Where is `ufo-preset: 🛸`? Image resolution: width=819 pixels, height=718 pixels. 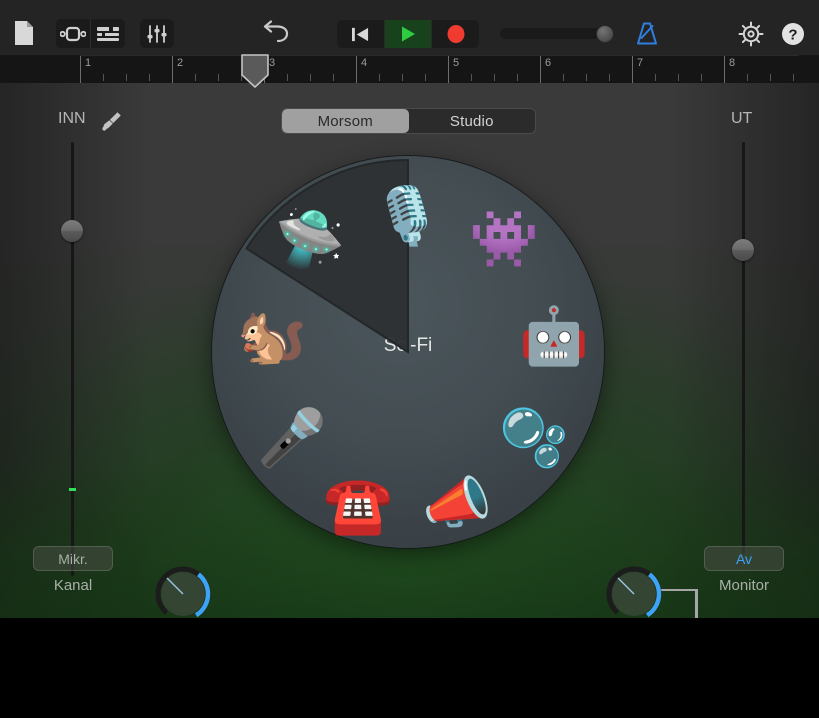
ufo-preset: 🛸 is located at coordinates (310, 239).